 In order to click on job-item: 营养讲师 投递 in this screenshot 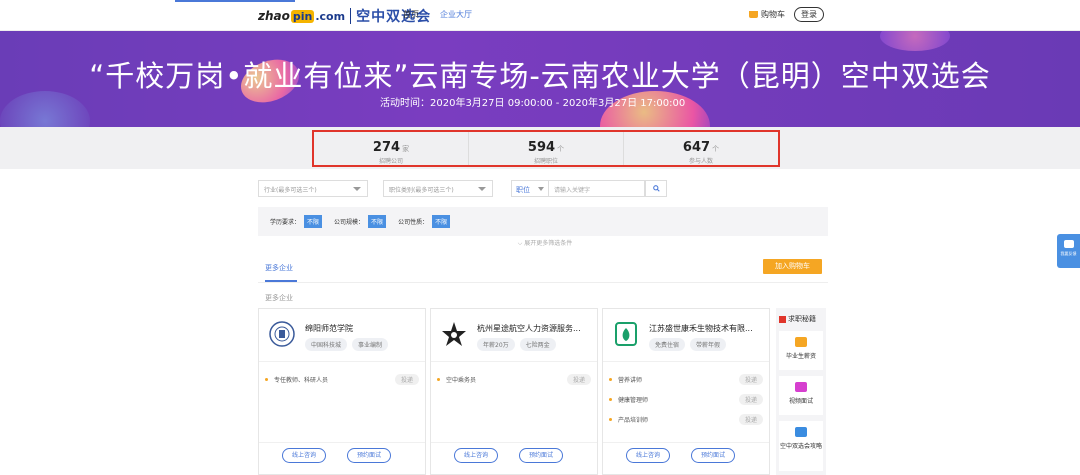, I will do `click(686, 379)`.